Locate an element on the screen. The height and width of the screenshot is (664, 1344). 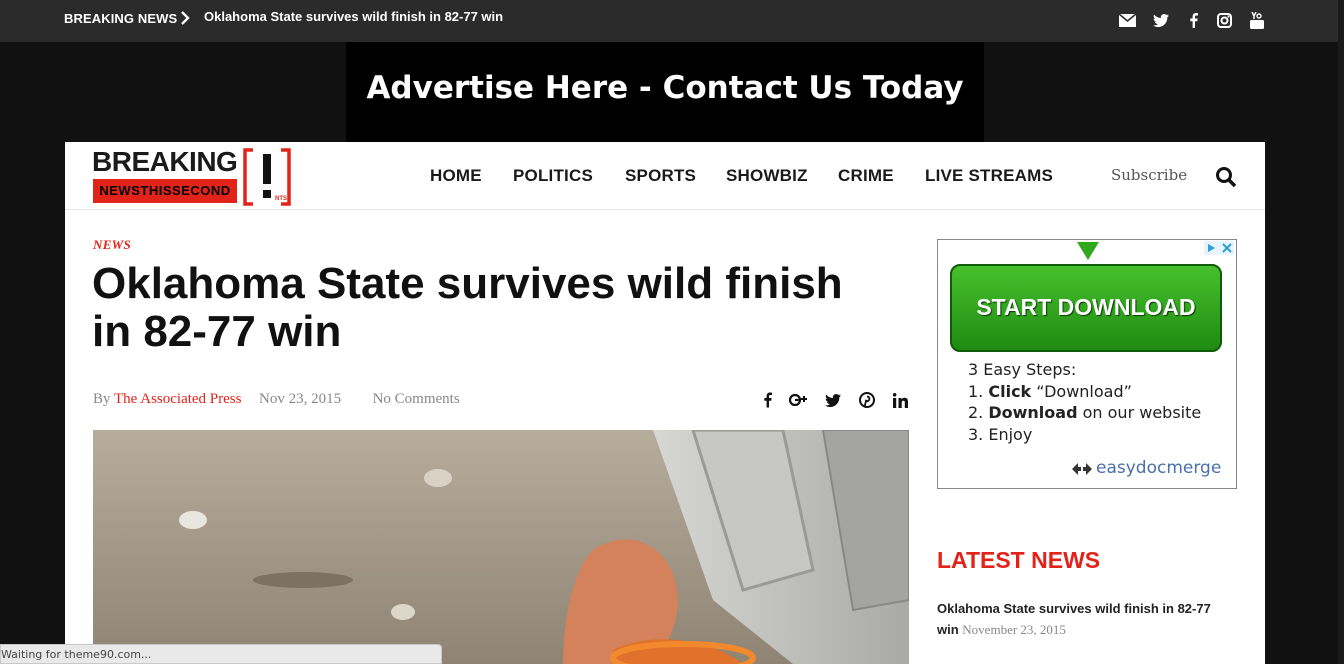
search-icon is located at coordinates (1226, 179).